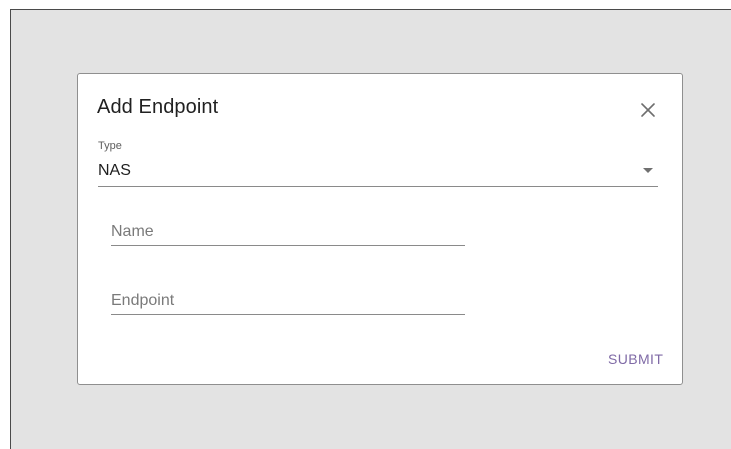  What do you see at coordinates (378, 163) in the screenshot?
I see `type-select: Type NAS` at bounding box center [378, 163].